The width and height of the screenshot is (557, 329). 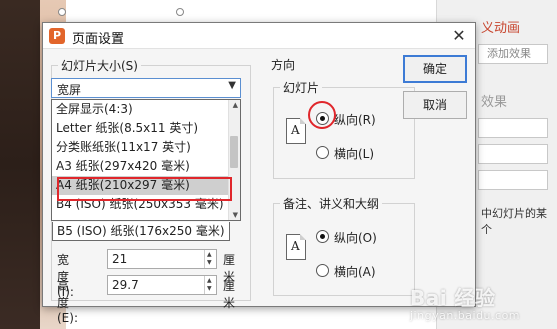 I want to click on baidu-watermark: Bai 经验 jingyan.baidu.com, so click(x=465, y=304).